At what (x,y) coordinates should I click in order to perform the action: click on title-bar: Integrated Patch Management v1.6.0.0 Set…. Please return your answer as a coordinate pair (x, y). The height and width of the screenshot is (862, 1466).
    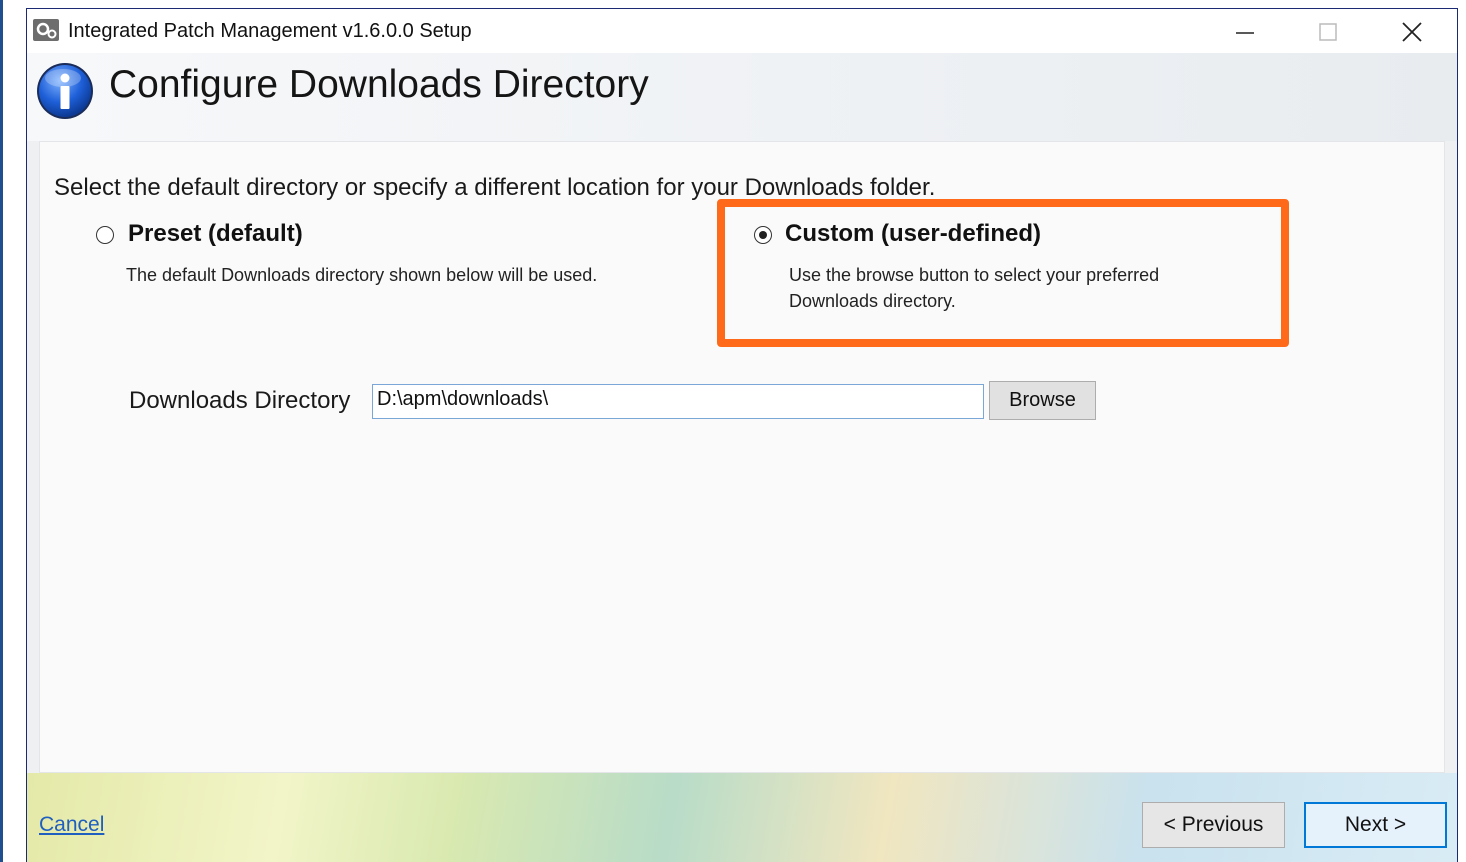
    Looking at the image, I should click on (742, 31).